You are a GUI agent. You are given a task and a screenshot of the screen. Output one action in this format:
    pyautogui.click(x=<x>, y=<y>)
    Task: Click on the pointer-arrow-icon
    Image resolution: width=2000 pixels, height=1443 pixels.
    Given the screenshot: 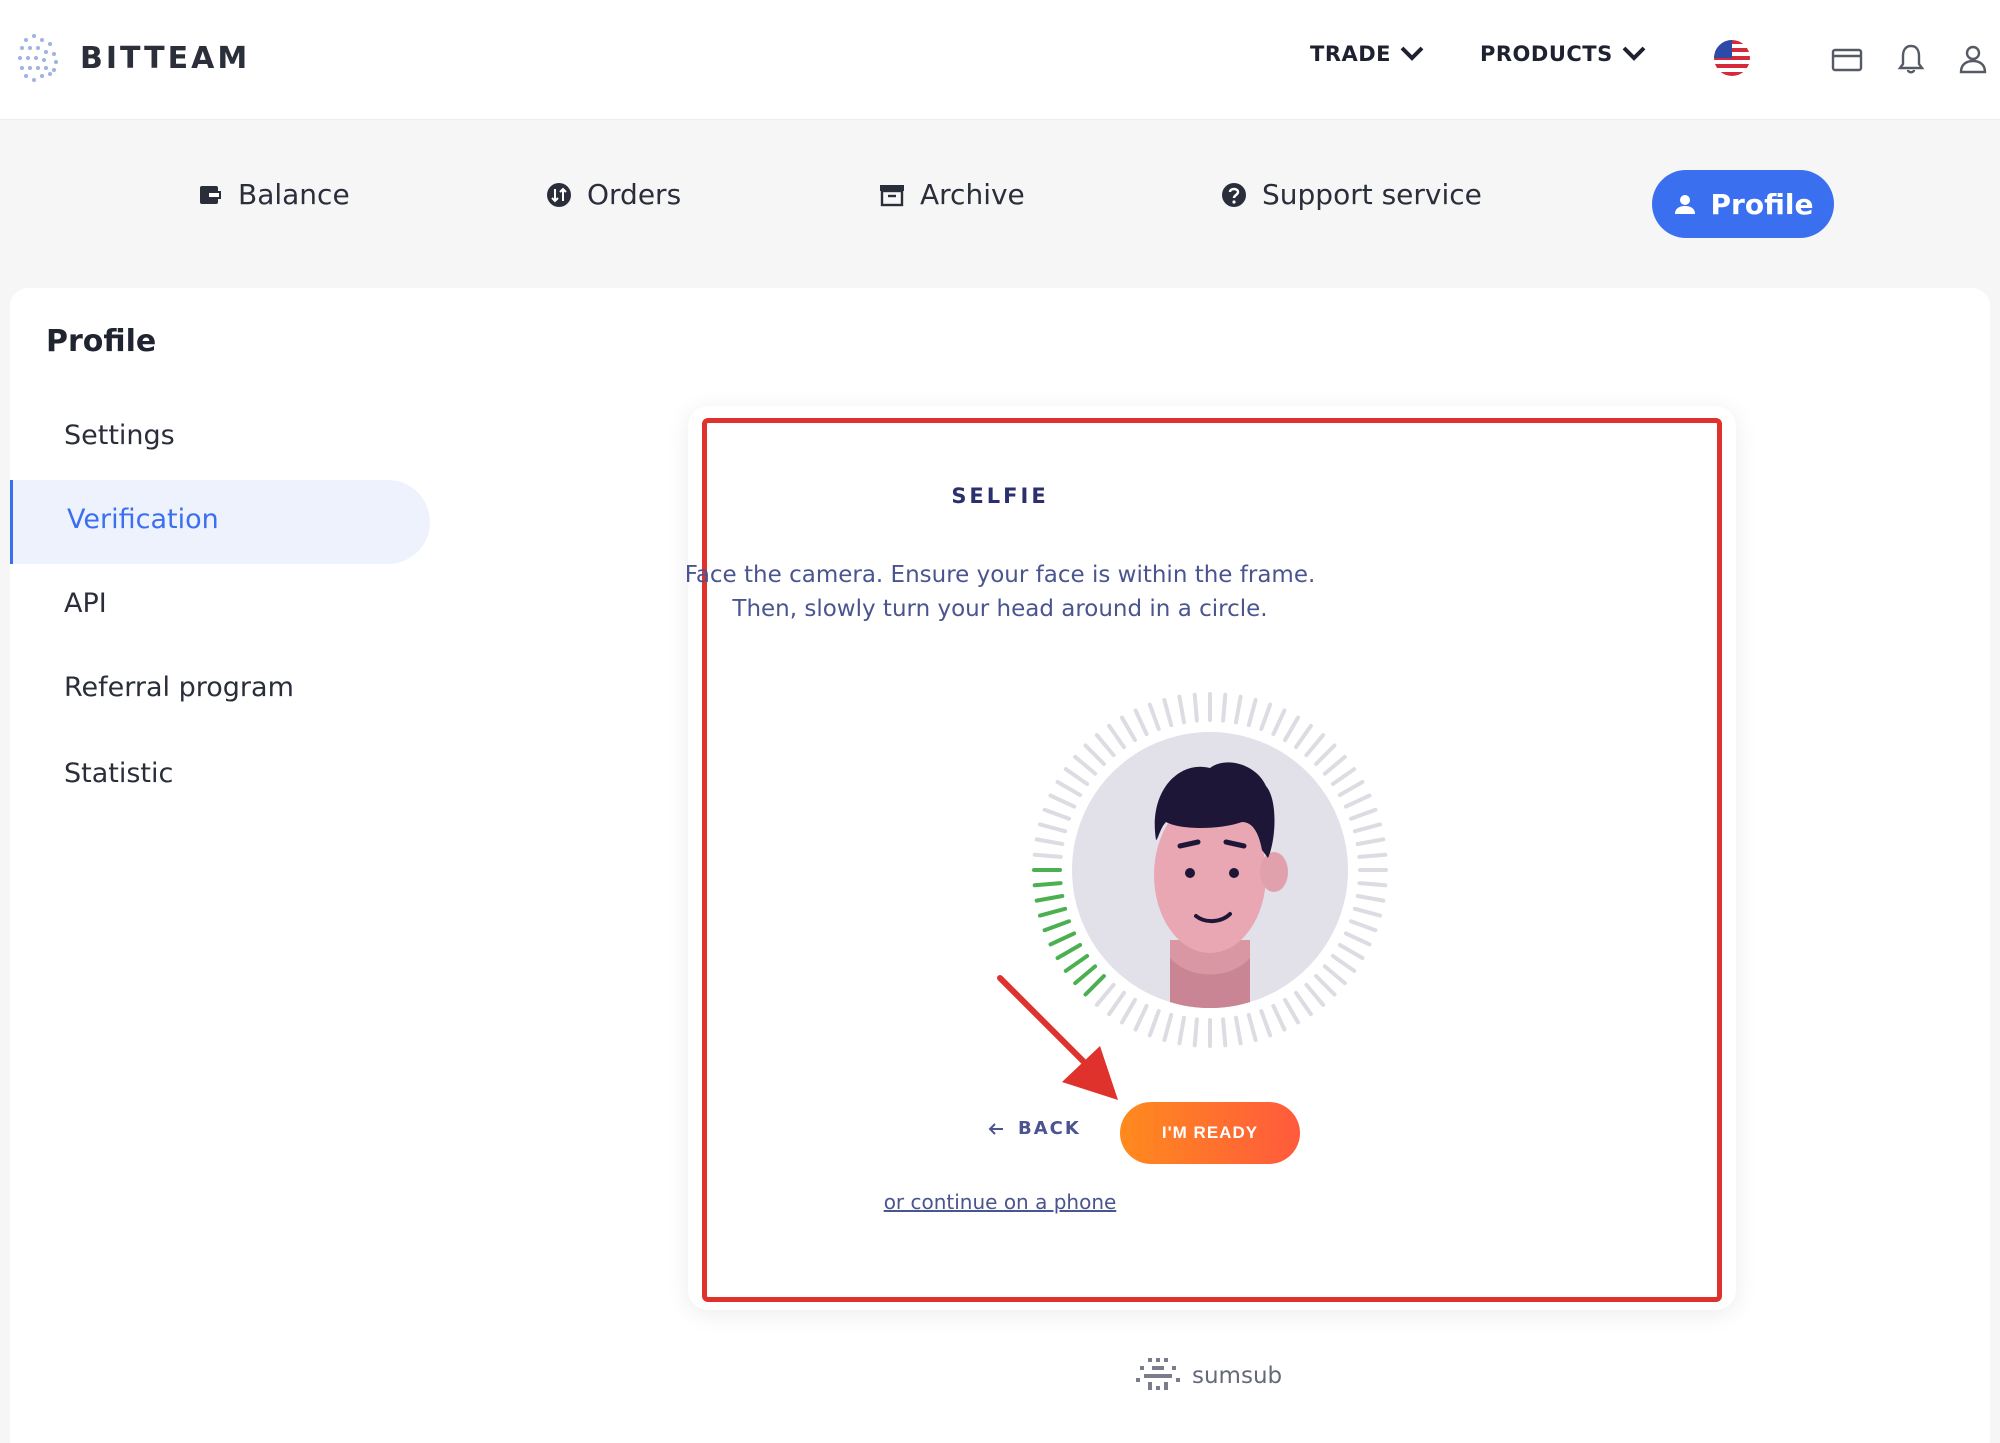 What is the action you would take?
    pyautogui.click(x=1057, y=1037)
    